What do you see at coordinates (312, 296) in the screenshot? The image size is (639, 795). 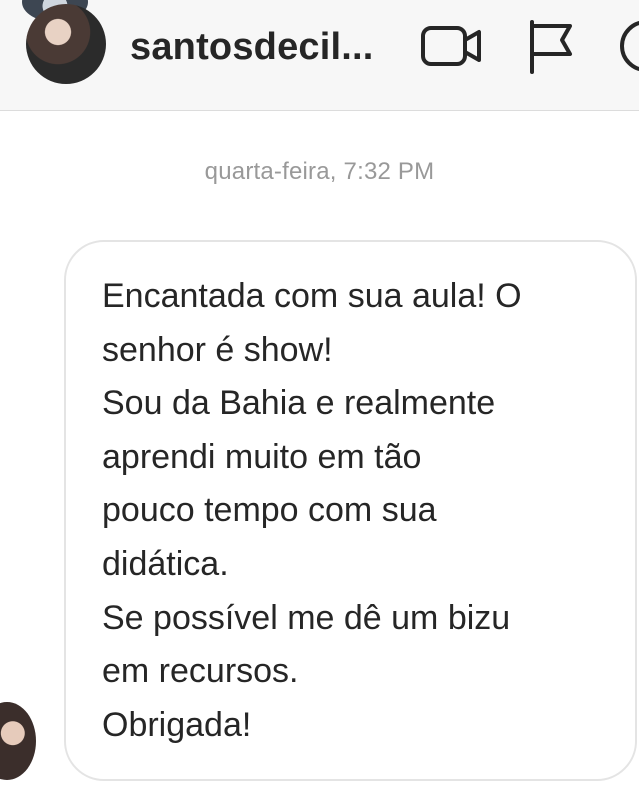 I see `message-line: Encantada com sua aula! O` at bounding box center [312, 296].